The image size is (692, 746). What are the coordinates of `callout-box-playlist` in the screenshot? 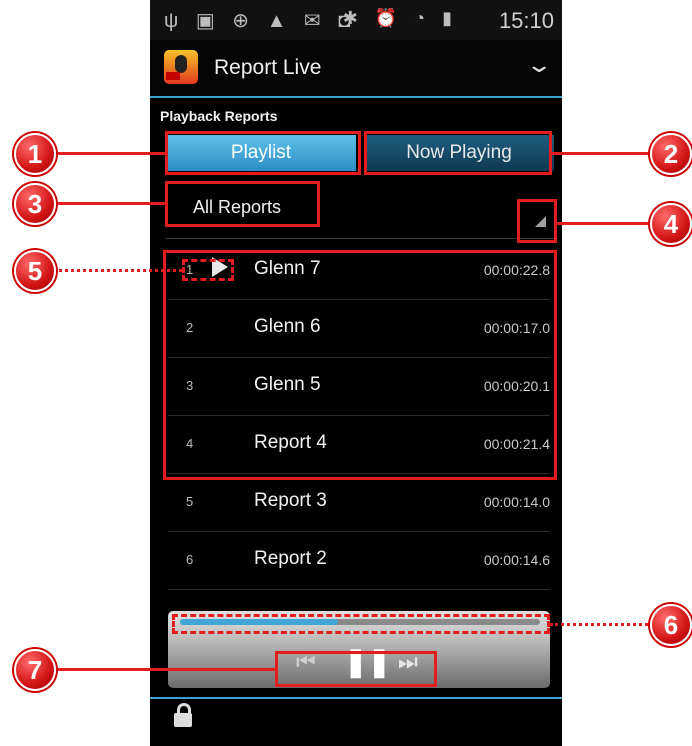 It's located at (263, 153).